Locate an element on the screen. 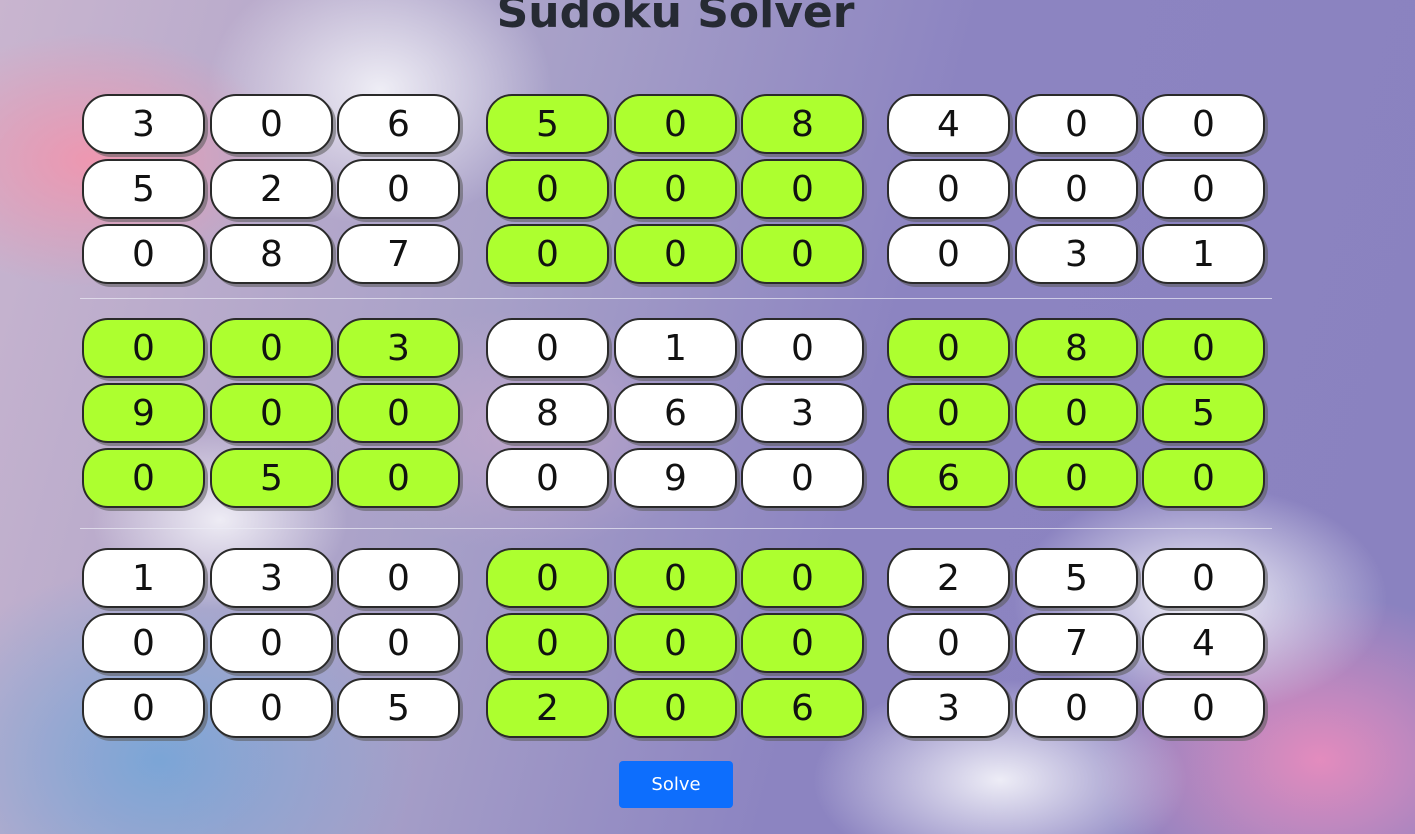  sudoku-cell-r4-c4: 0 is located at coordinates (547, 348).